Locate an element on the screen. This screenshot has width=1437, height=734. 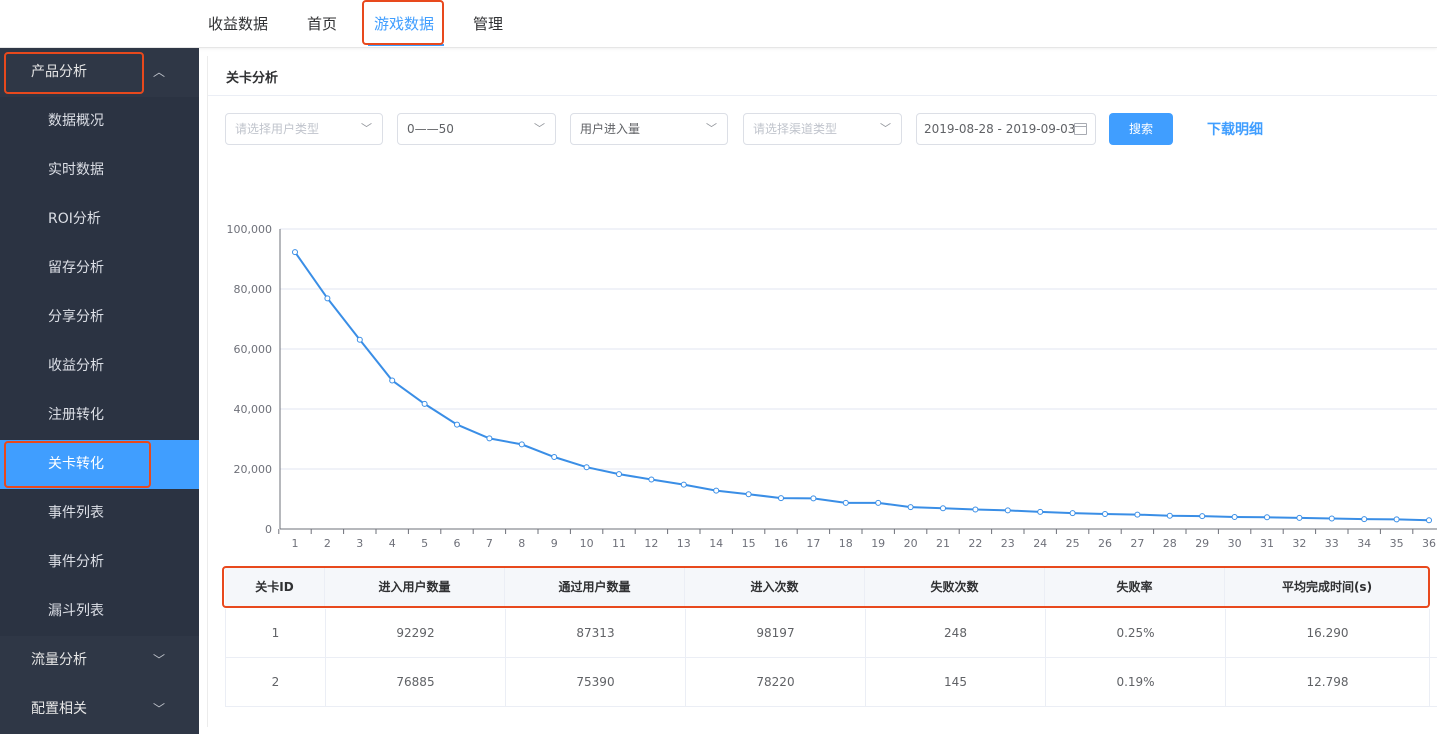
y-tick-label: 40,000 is located at coordinates (253, 409).